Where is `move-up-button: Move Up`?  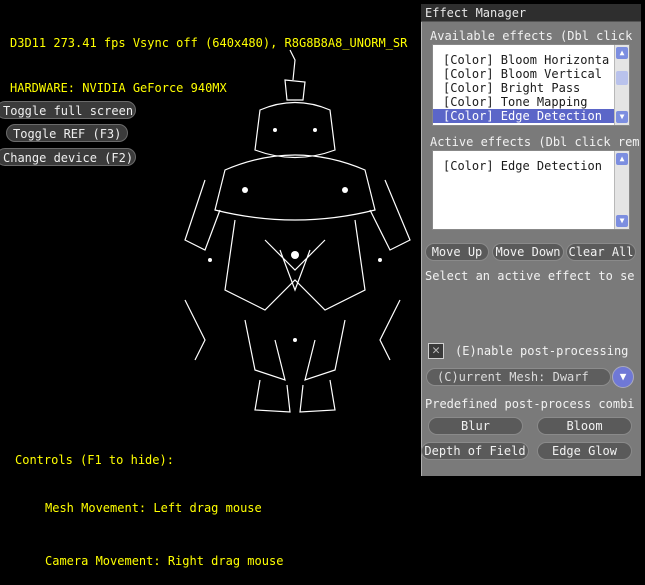 move-up-button: Move Up is located at coordinates (457, 252).